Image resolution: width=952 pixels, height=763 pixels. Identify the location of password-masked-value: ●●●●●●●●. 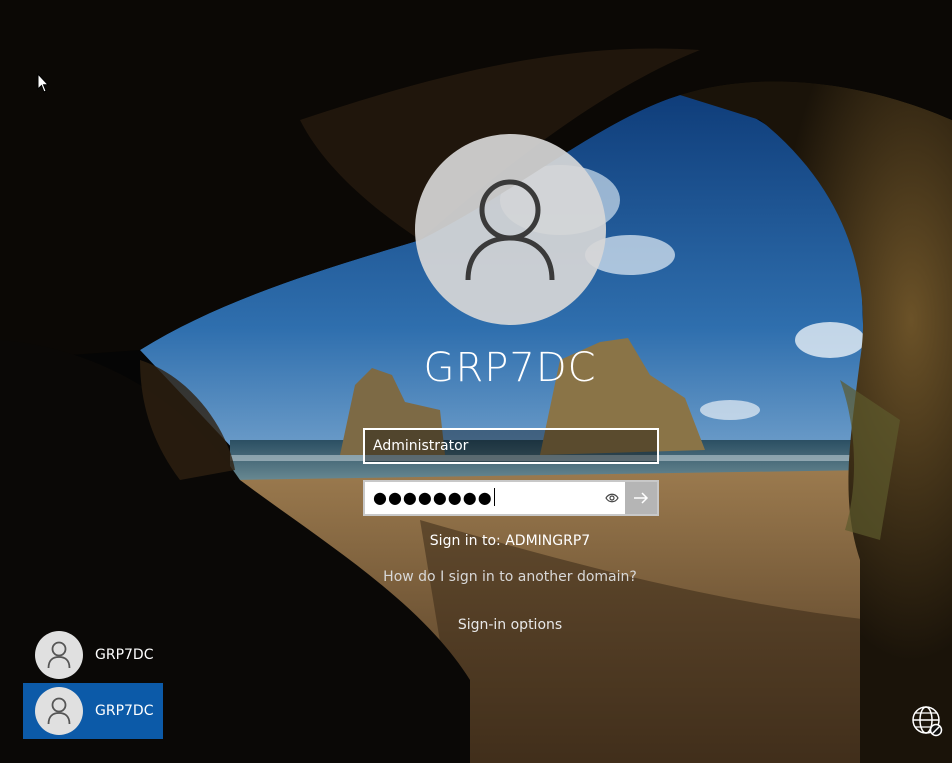
(433, 497).